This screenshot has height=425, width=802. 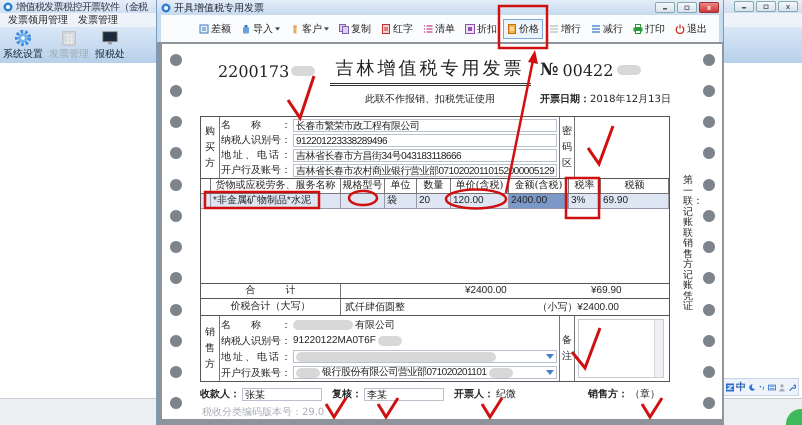 I want to click on box-icon, so click(x=470, y=29).